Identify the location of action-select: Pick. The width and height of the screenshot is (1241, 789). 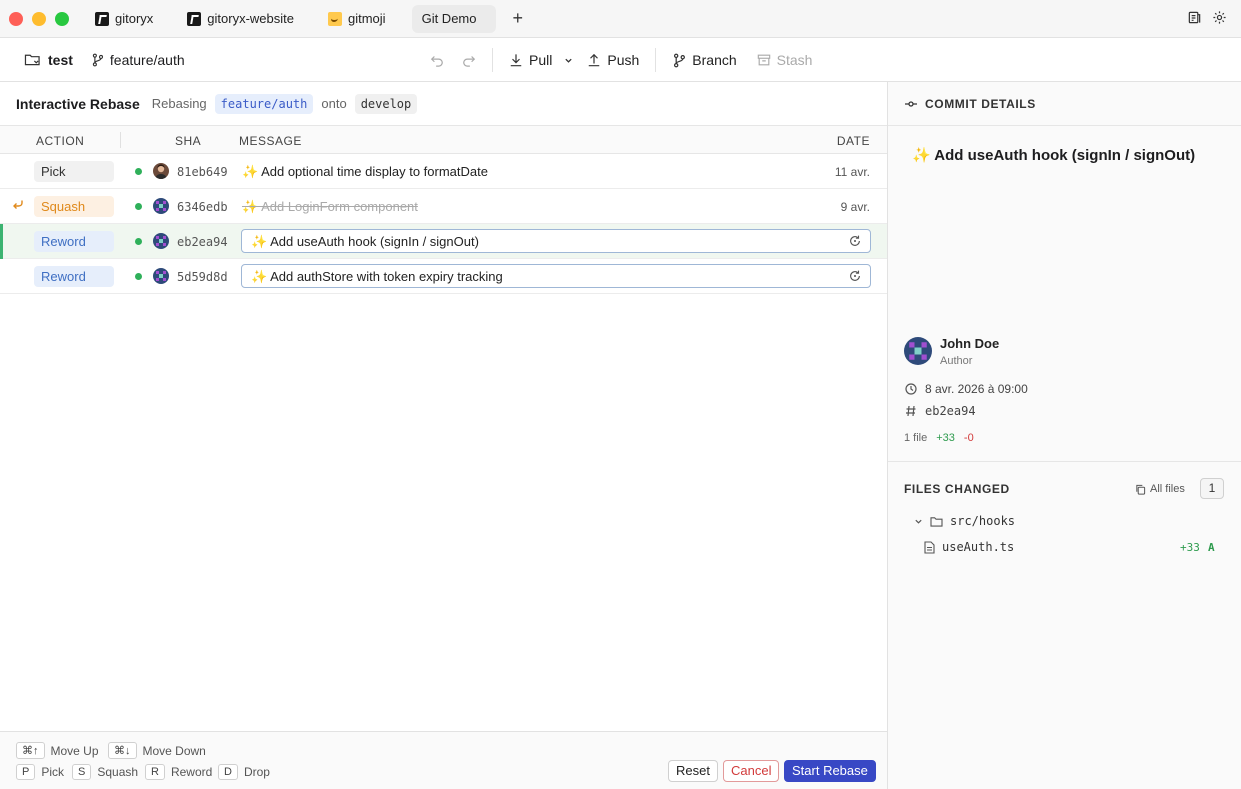
(74, 171).